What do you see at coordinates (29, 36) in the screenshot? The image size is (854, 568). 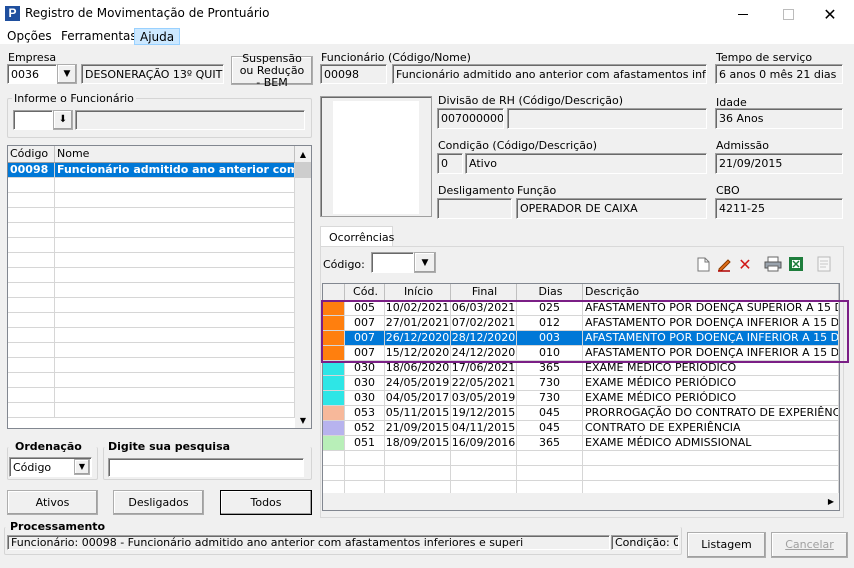 I see `menu-opcoes: Opções` at bounding box center [29, 36].